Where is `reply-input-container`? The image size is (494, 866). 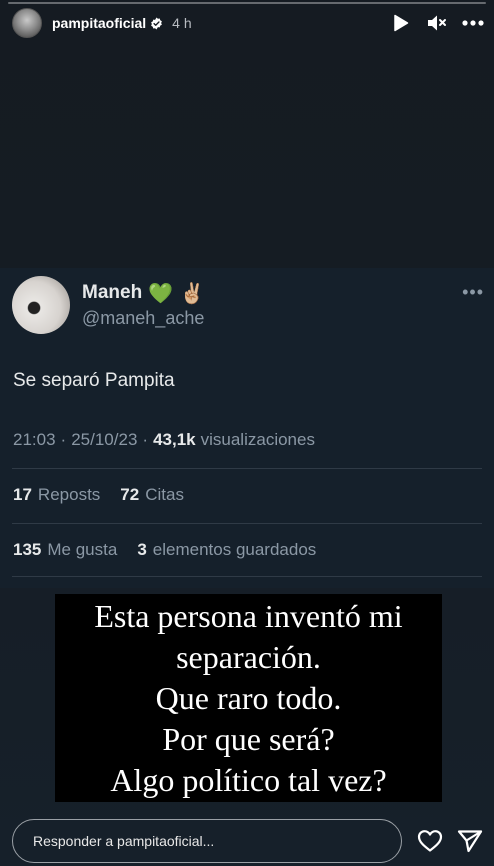 reply-input-container is located at coordinates (207, 841).